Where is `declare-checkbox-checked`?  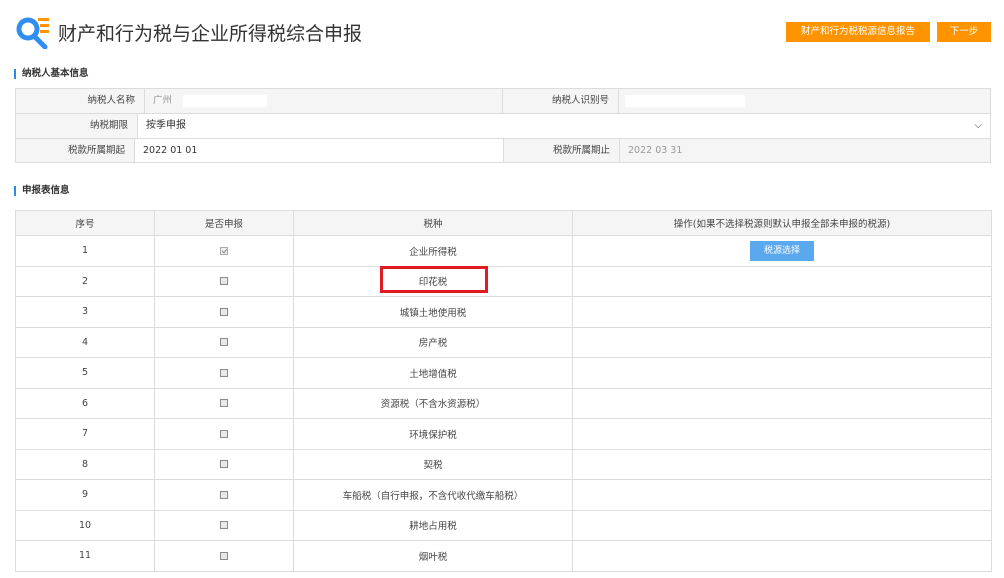
declare-checkbox-checked is located at coordinates (224, 250).